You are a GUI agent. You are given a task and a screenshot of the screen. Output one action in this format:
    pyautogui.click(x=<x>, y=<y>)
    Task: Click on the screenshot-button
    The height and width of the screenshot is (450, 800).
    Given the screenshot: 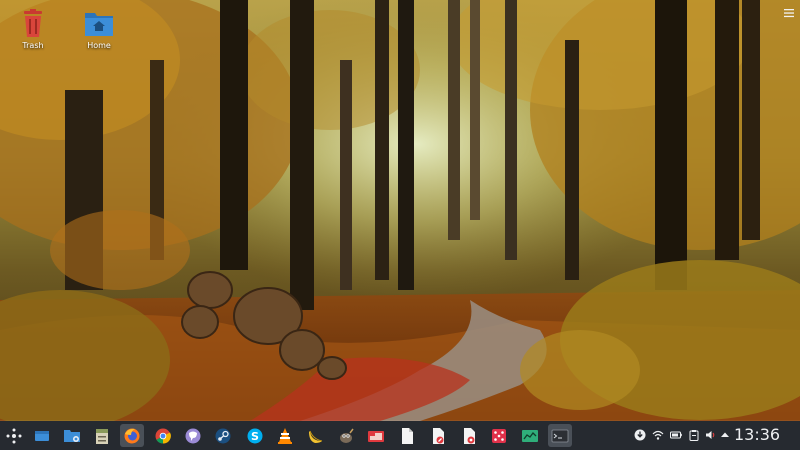 What is the action you would take?
    pyautogui.click(x=376, y=435)
    